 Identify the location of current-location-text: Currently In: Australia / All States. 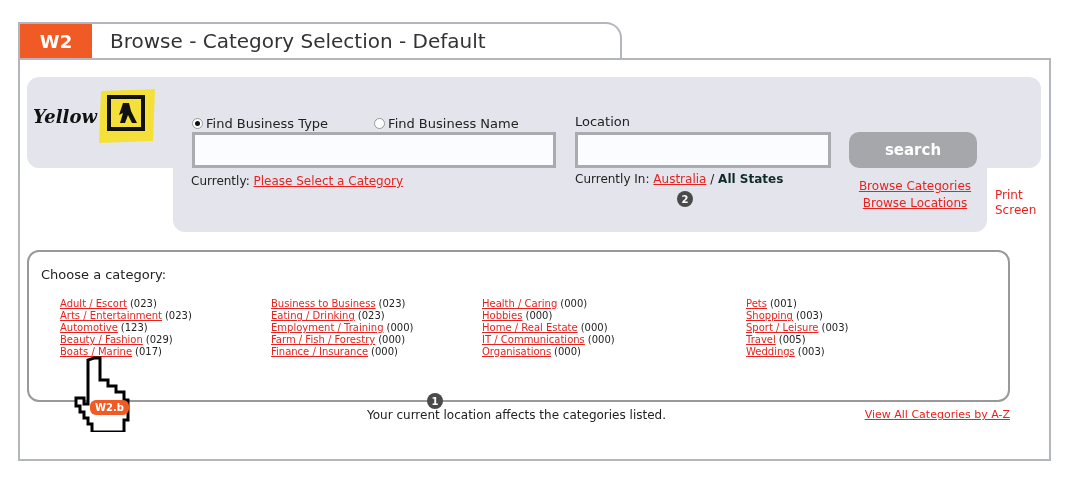
(680, 179).